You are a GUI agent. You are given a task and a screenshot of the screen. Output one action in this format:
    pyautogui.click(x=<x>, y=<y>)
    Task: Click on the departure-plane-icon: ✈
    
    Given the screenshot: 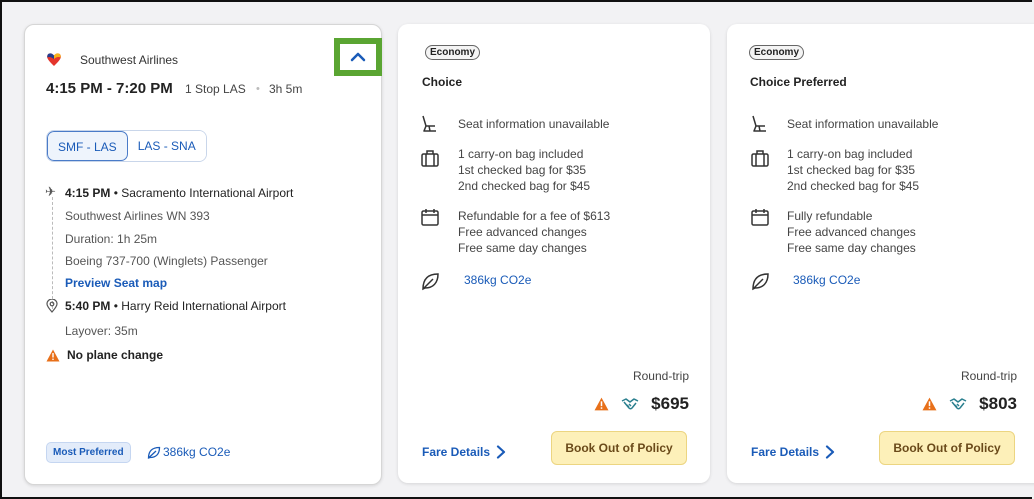 What is the action you would take?
    pyautogui.click(x=50, y=191)
    